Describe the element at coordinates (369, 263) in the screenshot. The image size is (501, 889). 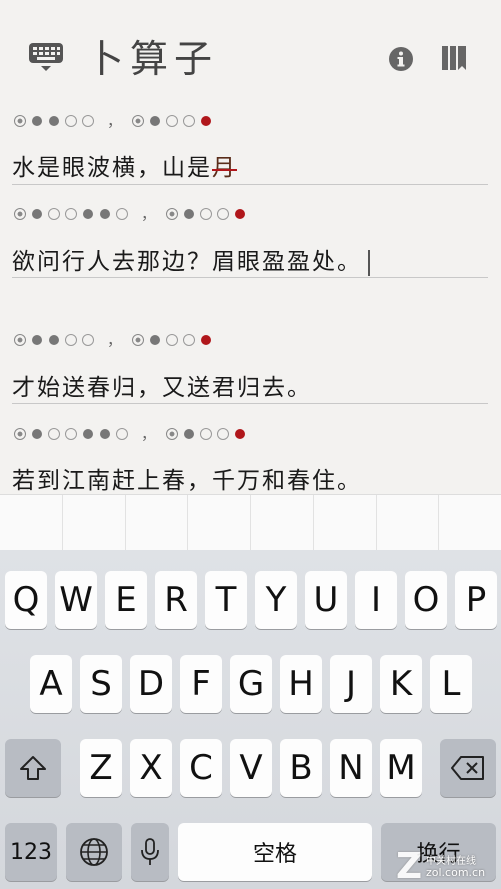
I see `text-cursor` at that location.